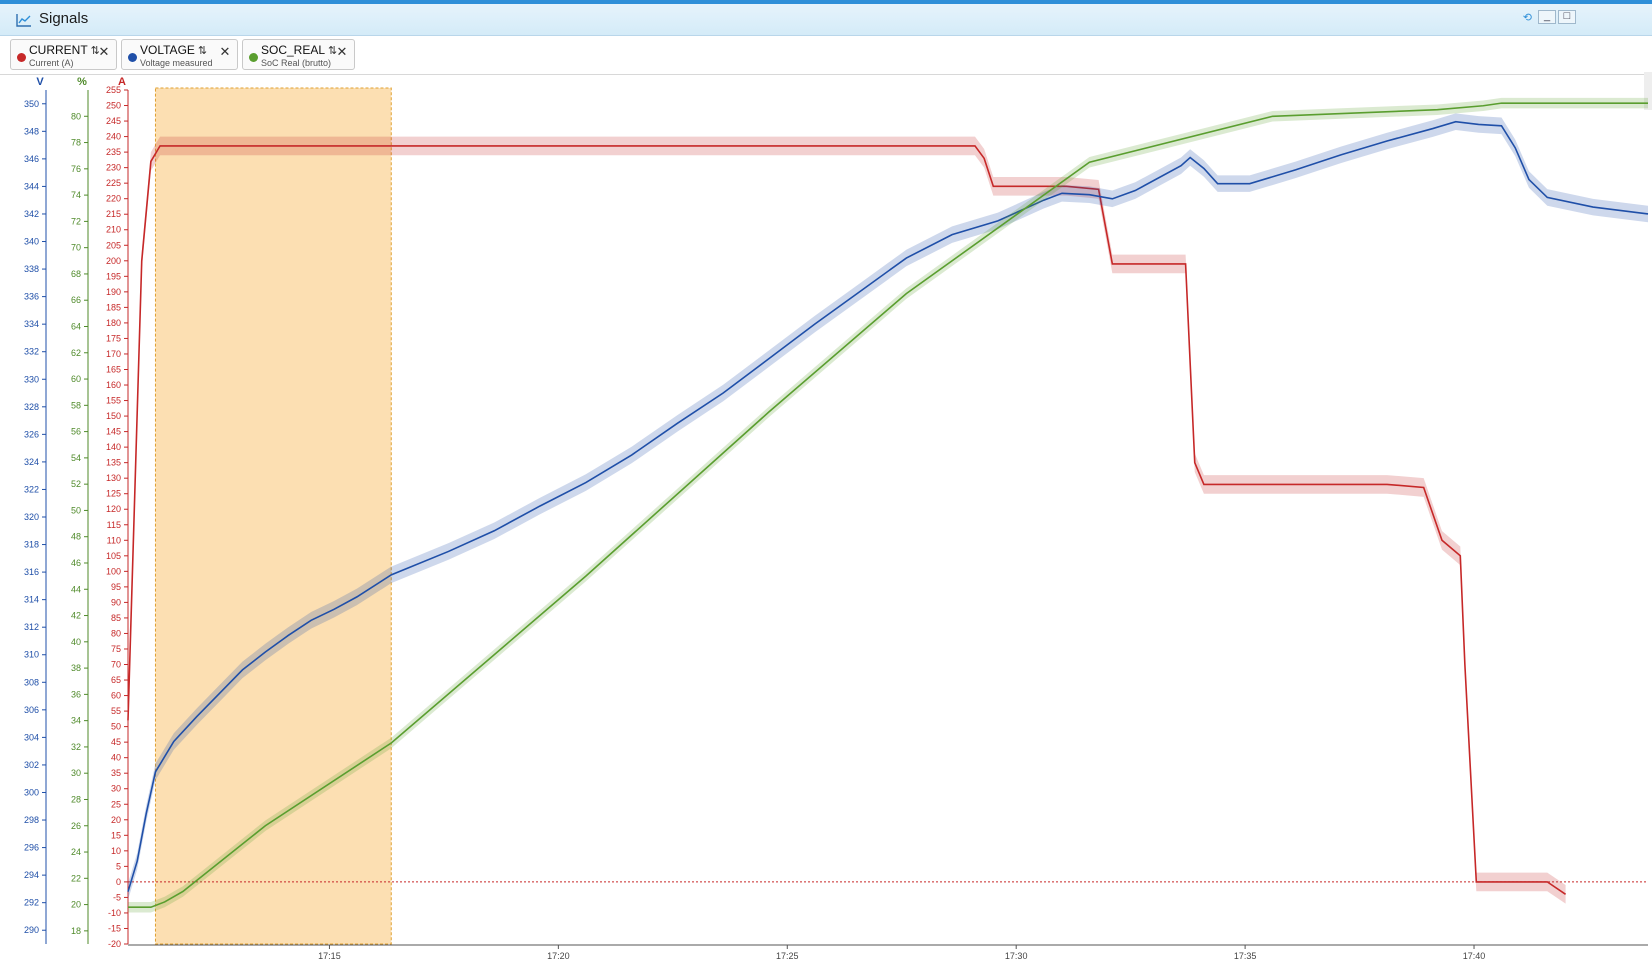 Image resolution: width=1652 pixels, height=967 pixels. What do you see at coordinates (116, 742) in the screenshot?
I see `axis-tick-label: 45` at bounding box center [116, 742].